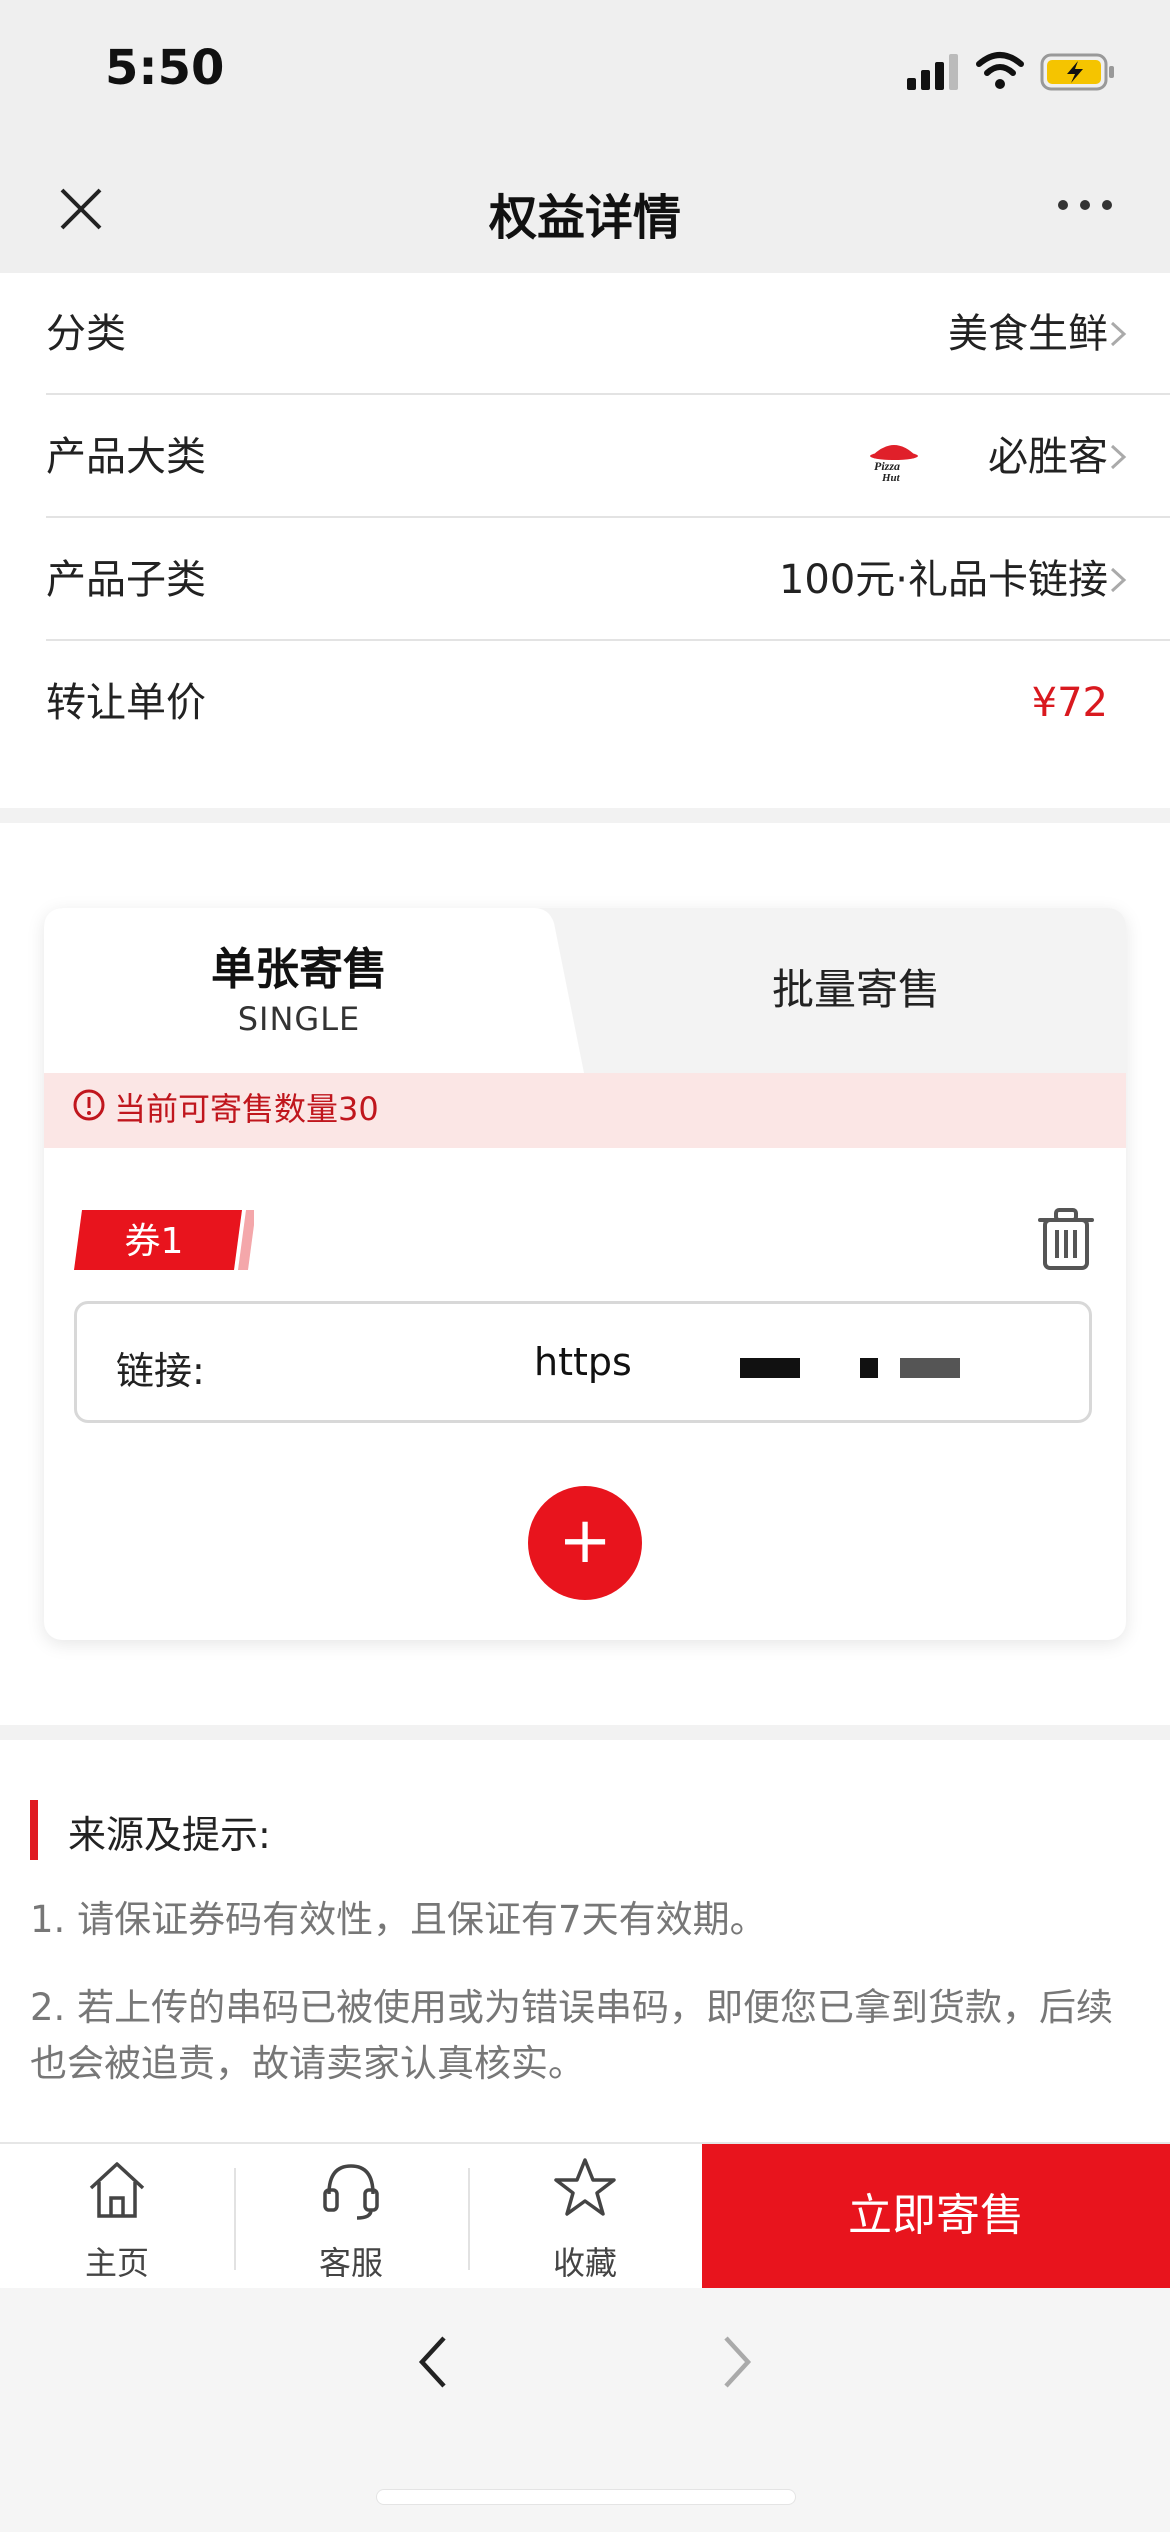 The width and height of the screenshot is (1170, 2532). What do you see at coordinates (584, 2263) in the screenshot?
I see `favorite-label: 收藏` at bounding box center [584, 2263].